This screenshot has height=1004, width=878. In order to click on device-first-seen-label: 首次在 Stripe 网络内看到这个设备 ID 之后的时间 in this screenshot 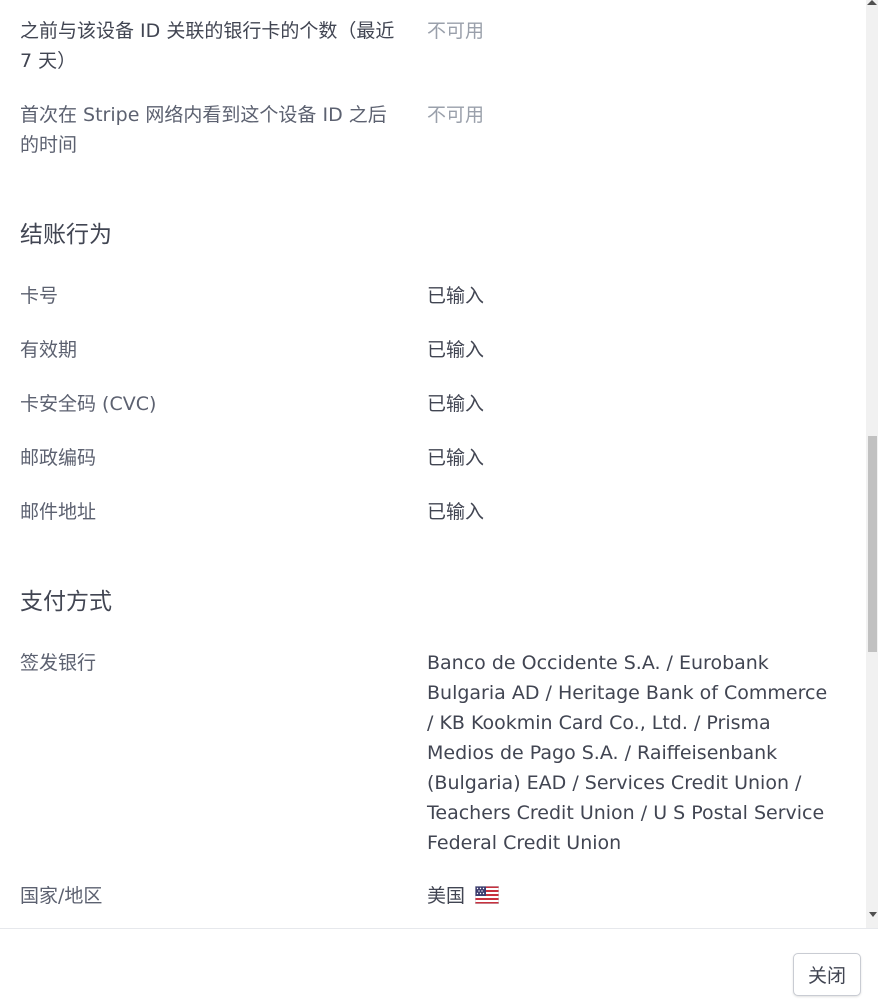, I will do `click(203, 130)`.